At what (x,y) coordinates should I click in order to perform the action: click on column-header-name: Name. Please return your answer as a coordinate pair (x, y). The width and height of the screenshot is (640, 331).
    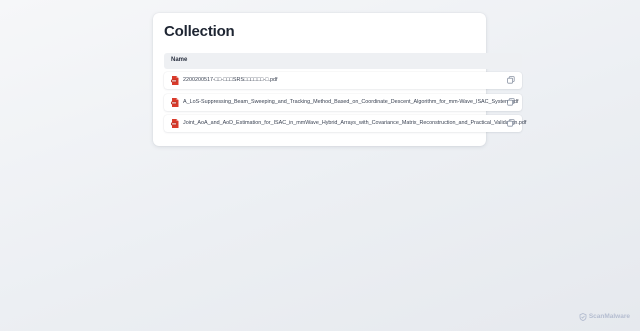
    Looking at the image, I should click on (179, 60).